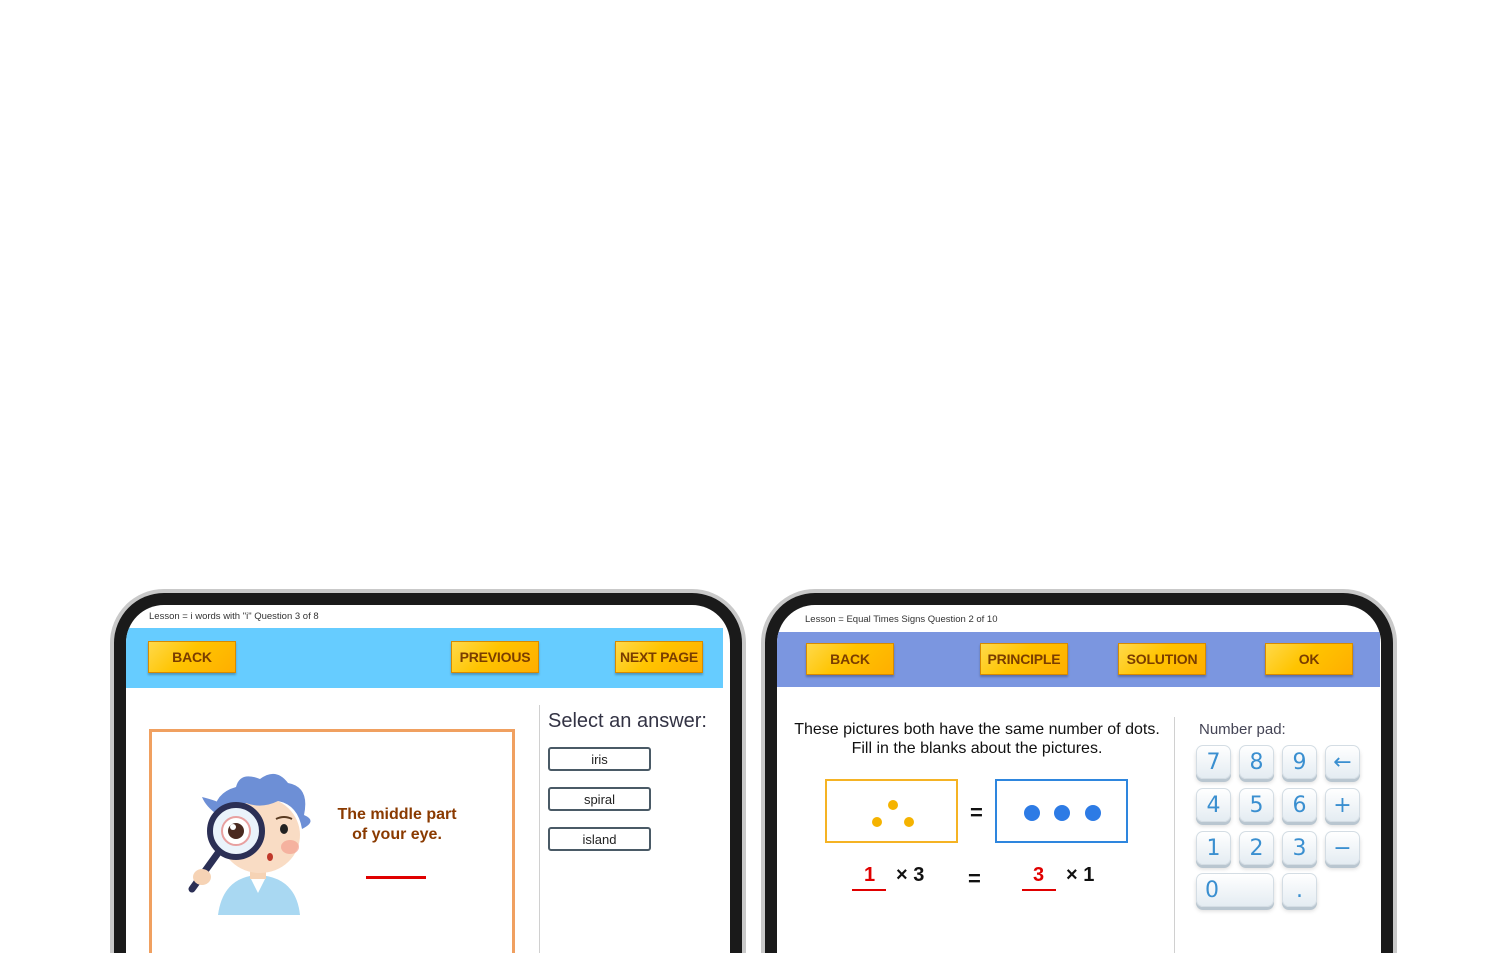 The image size is (1505, 953). What do you see at coordinates (397, 825) in the screenshot?
I see `question-clue: The middle part of your eye.` at bounding box center [397, 825].